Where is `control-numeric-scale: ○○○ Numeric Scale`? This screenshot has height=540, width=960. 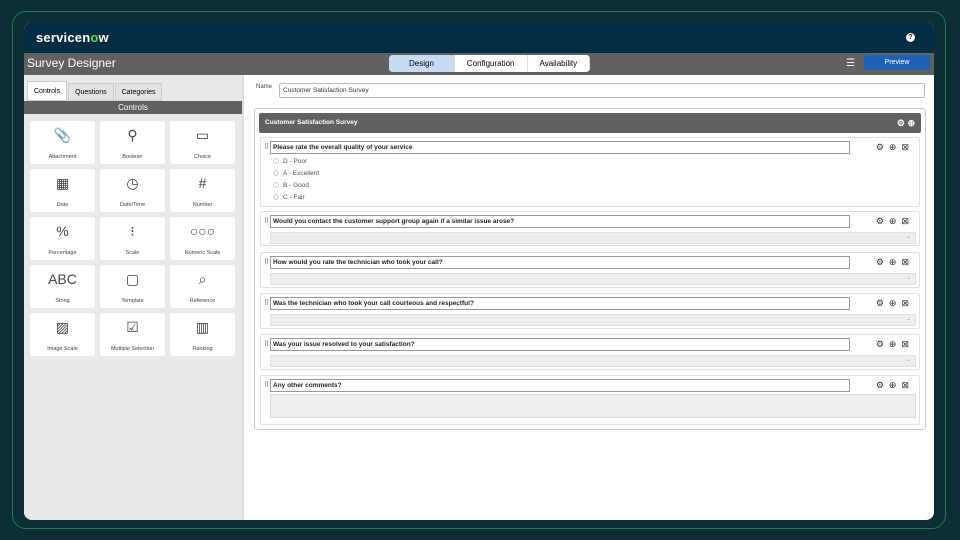 control-numeric-scale: ○○○ Numeric Scale is located at coordinates (202, 238).